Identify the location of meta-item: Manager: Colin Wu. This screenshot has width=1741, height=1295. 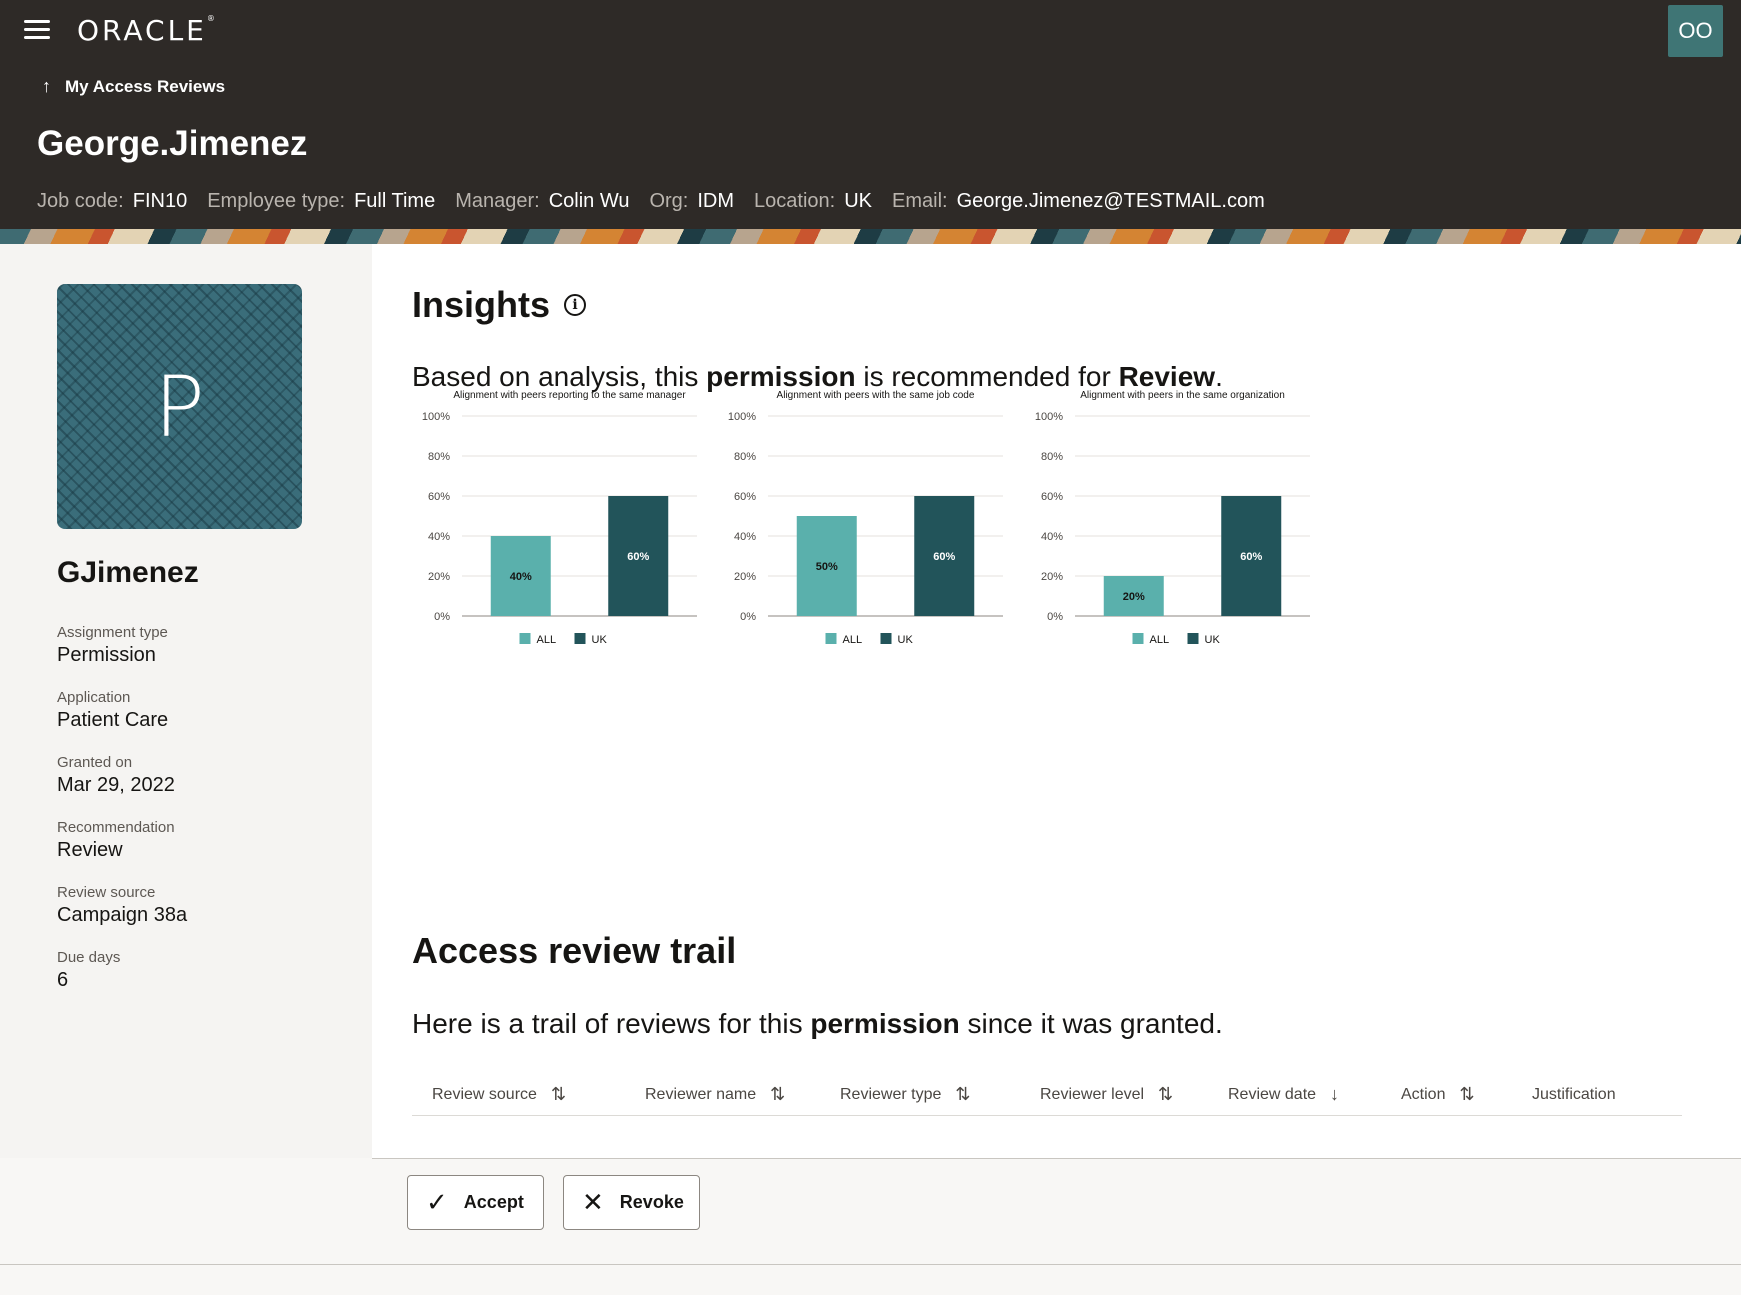
(542, 201).